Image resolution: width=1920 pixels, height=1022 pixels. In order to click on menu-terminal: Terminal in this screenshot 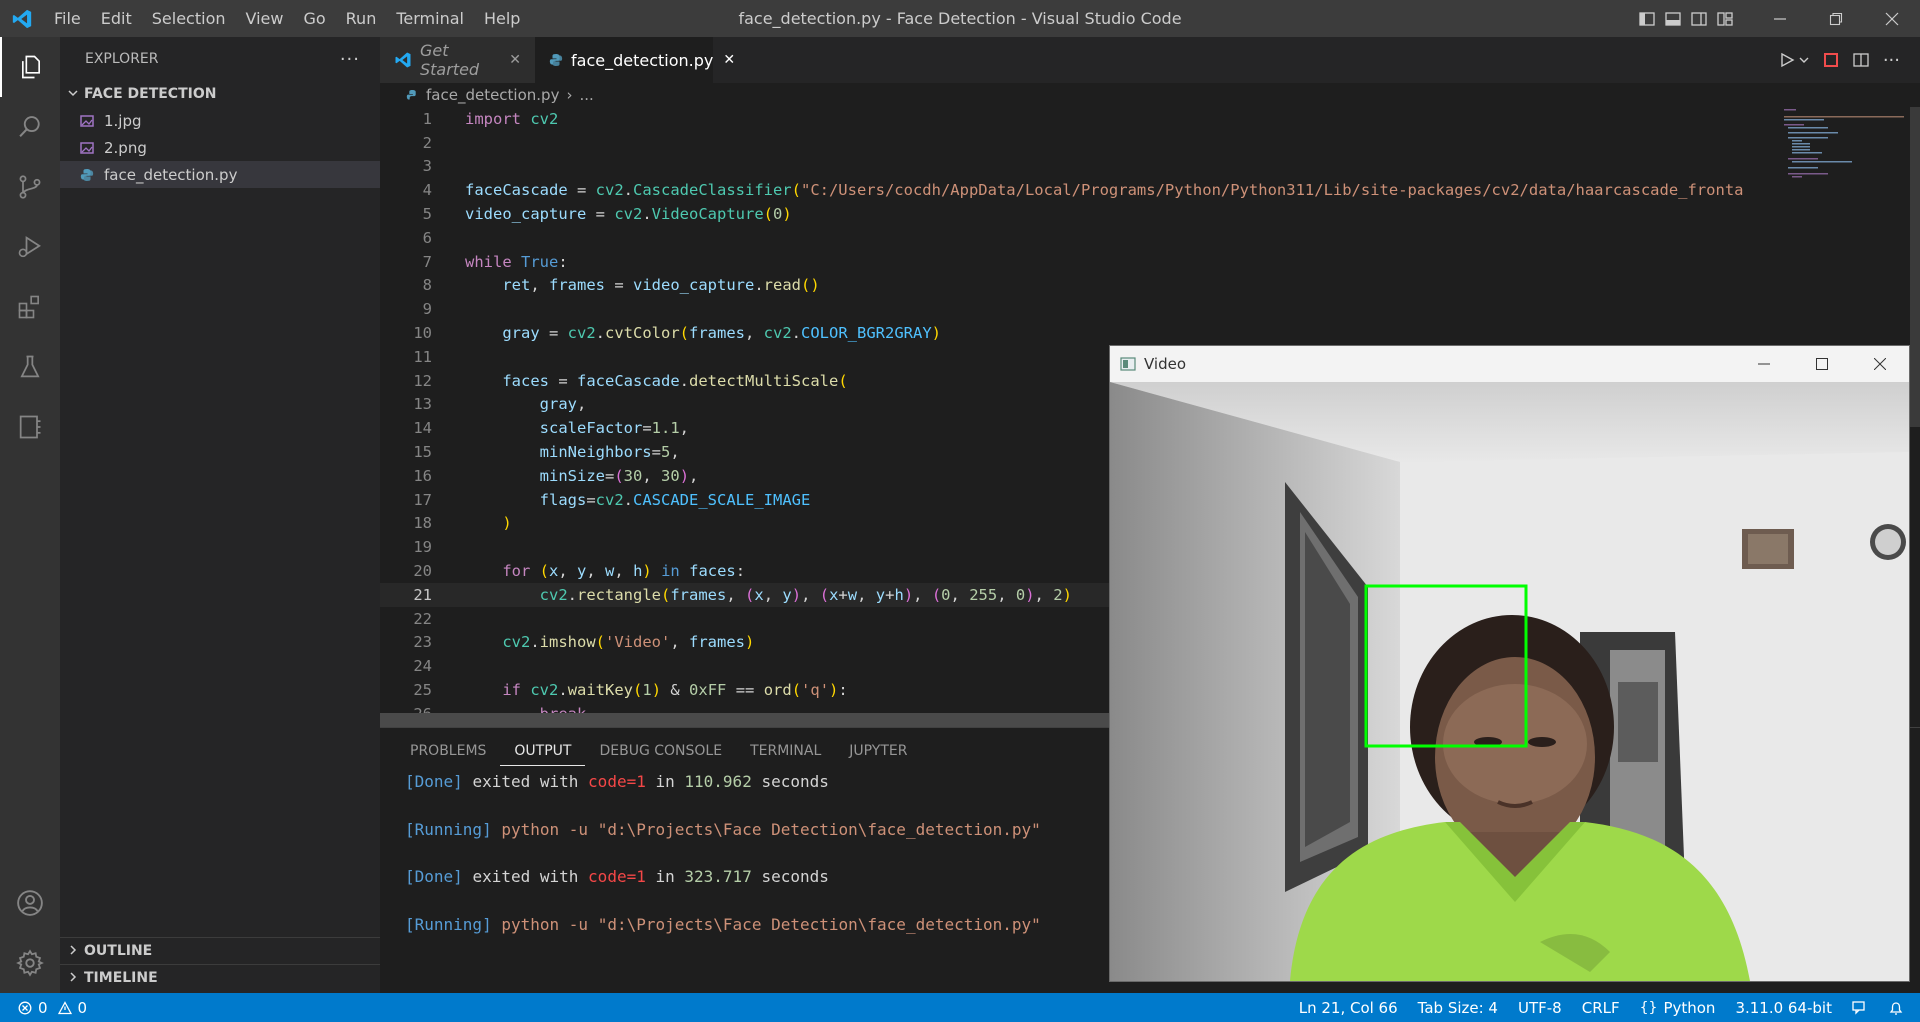, I will do `click(430, 18)`.